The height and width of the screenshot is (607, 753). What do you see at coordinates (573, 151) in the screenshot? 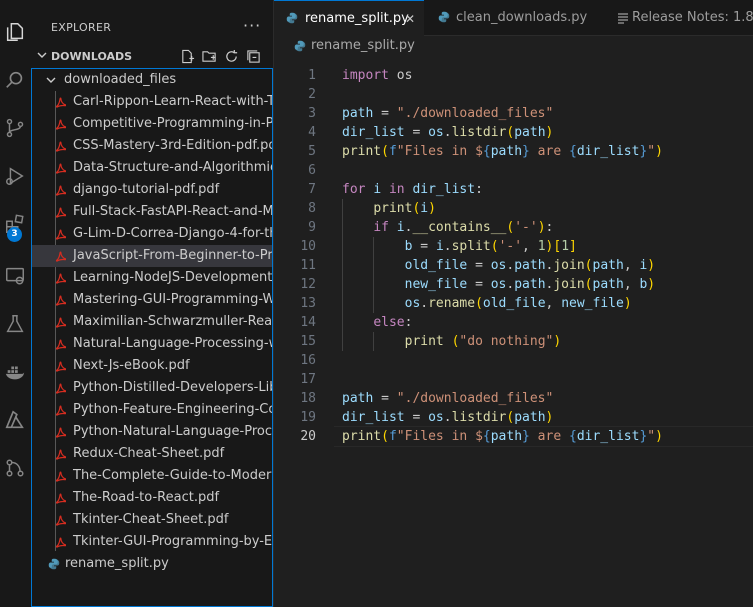
I see `code-token: {` at bounding box center [573, 151].